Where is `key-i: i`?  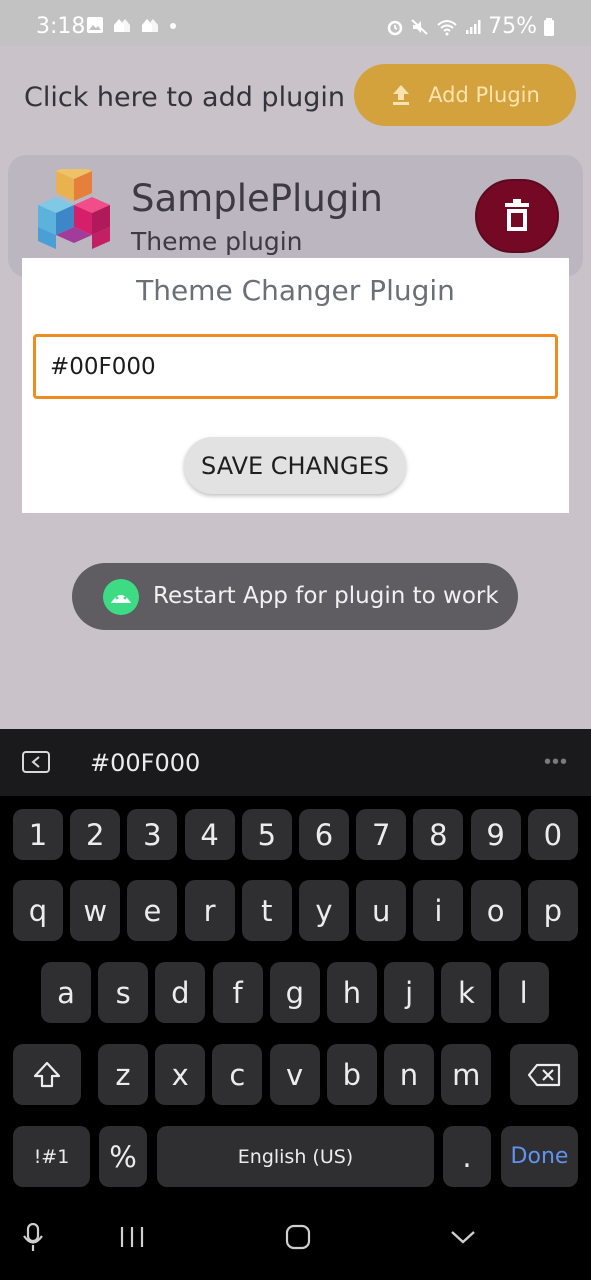
key-i: i is located at coordinates (438, 910).